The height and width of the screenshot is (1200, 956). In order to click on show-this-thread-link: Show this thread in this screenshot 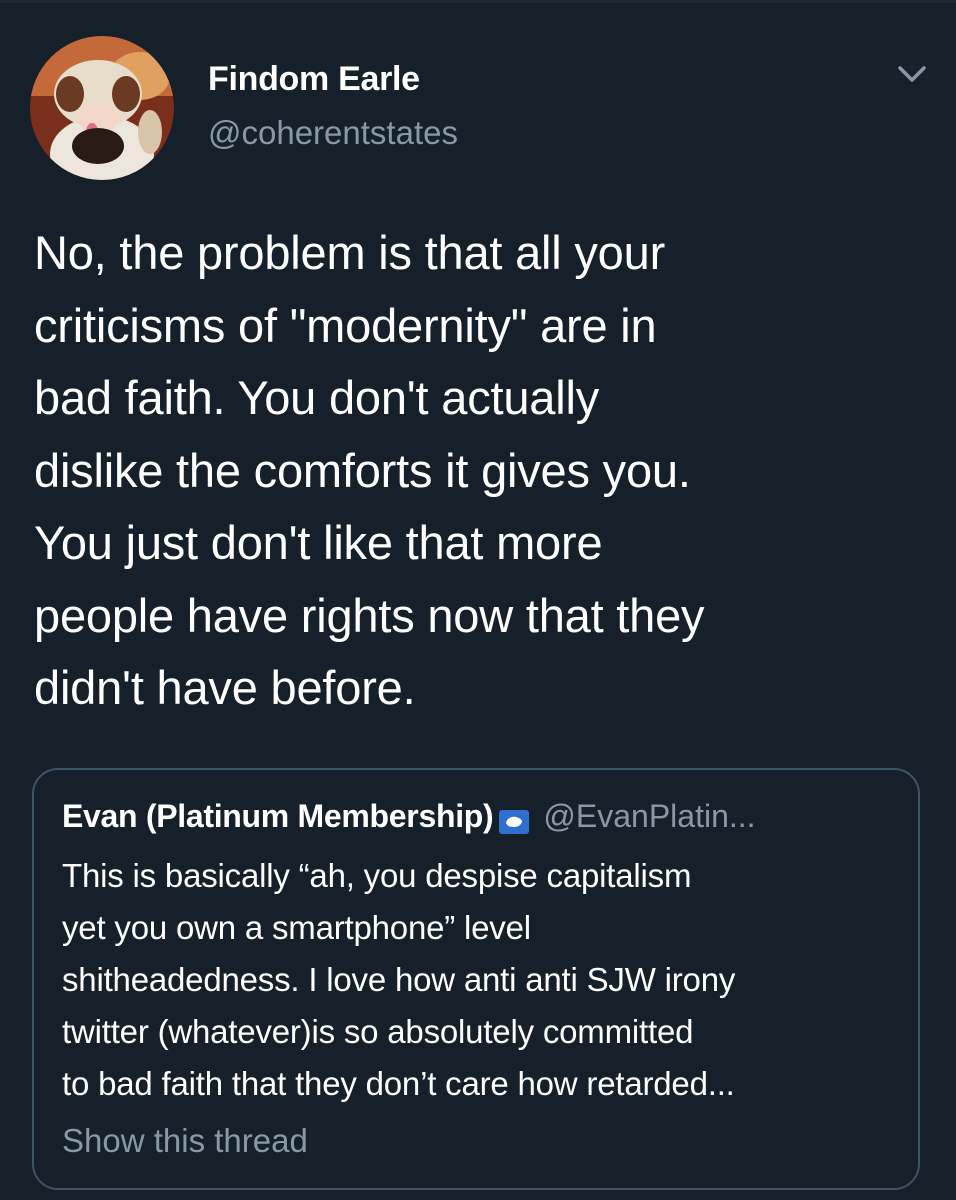, I will do `click(185, 1141)`.